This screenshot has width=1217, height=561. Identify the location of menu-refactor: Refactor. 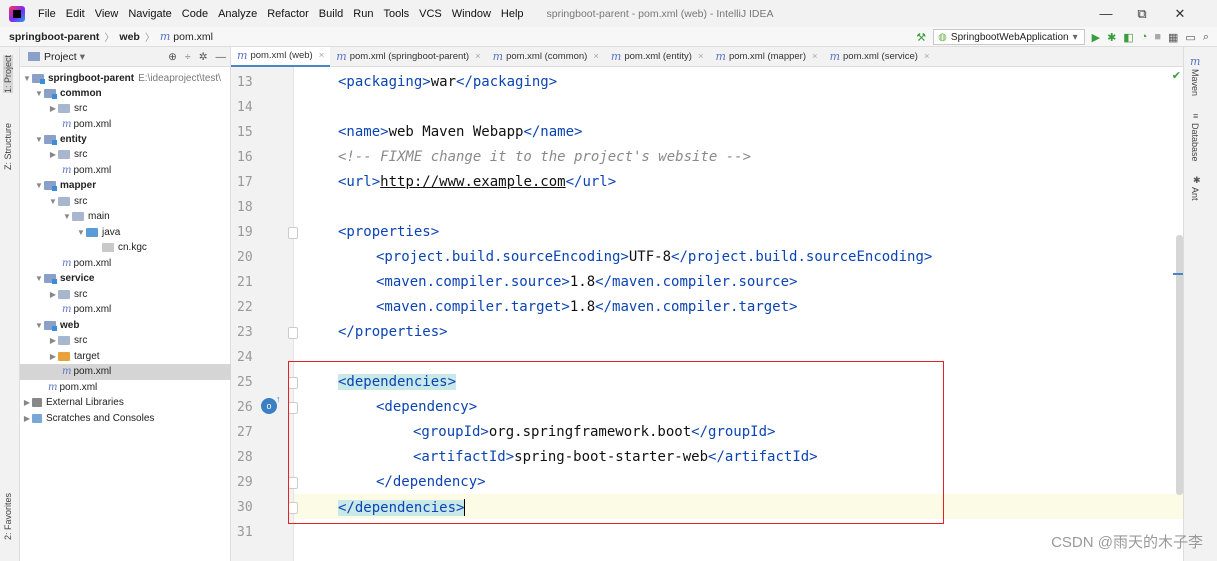
(288, 14).